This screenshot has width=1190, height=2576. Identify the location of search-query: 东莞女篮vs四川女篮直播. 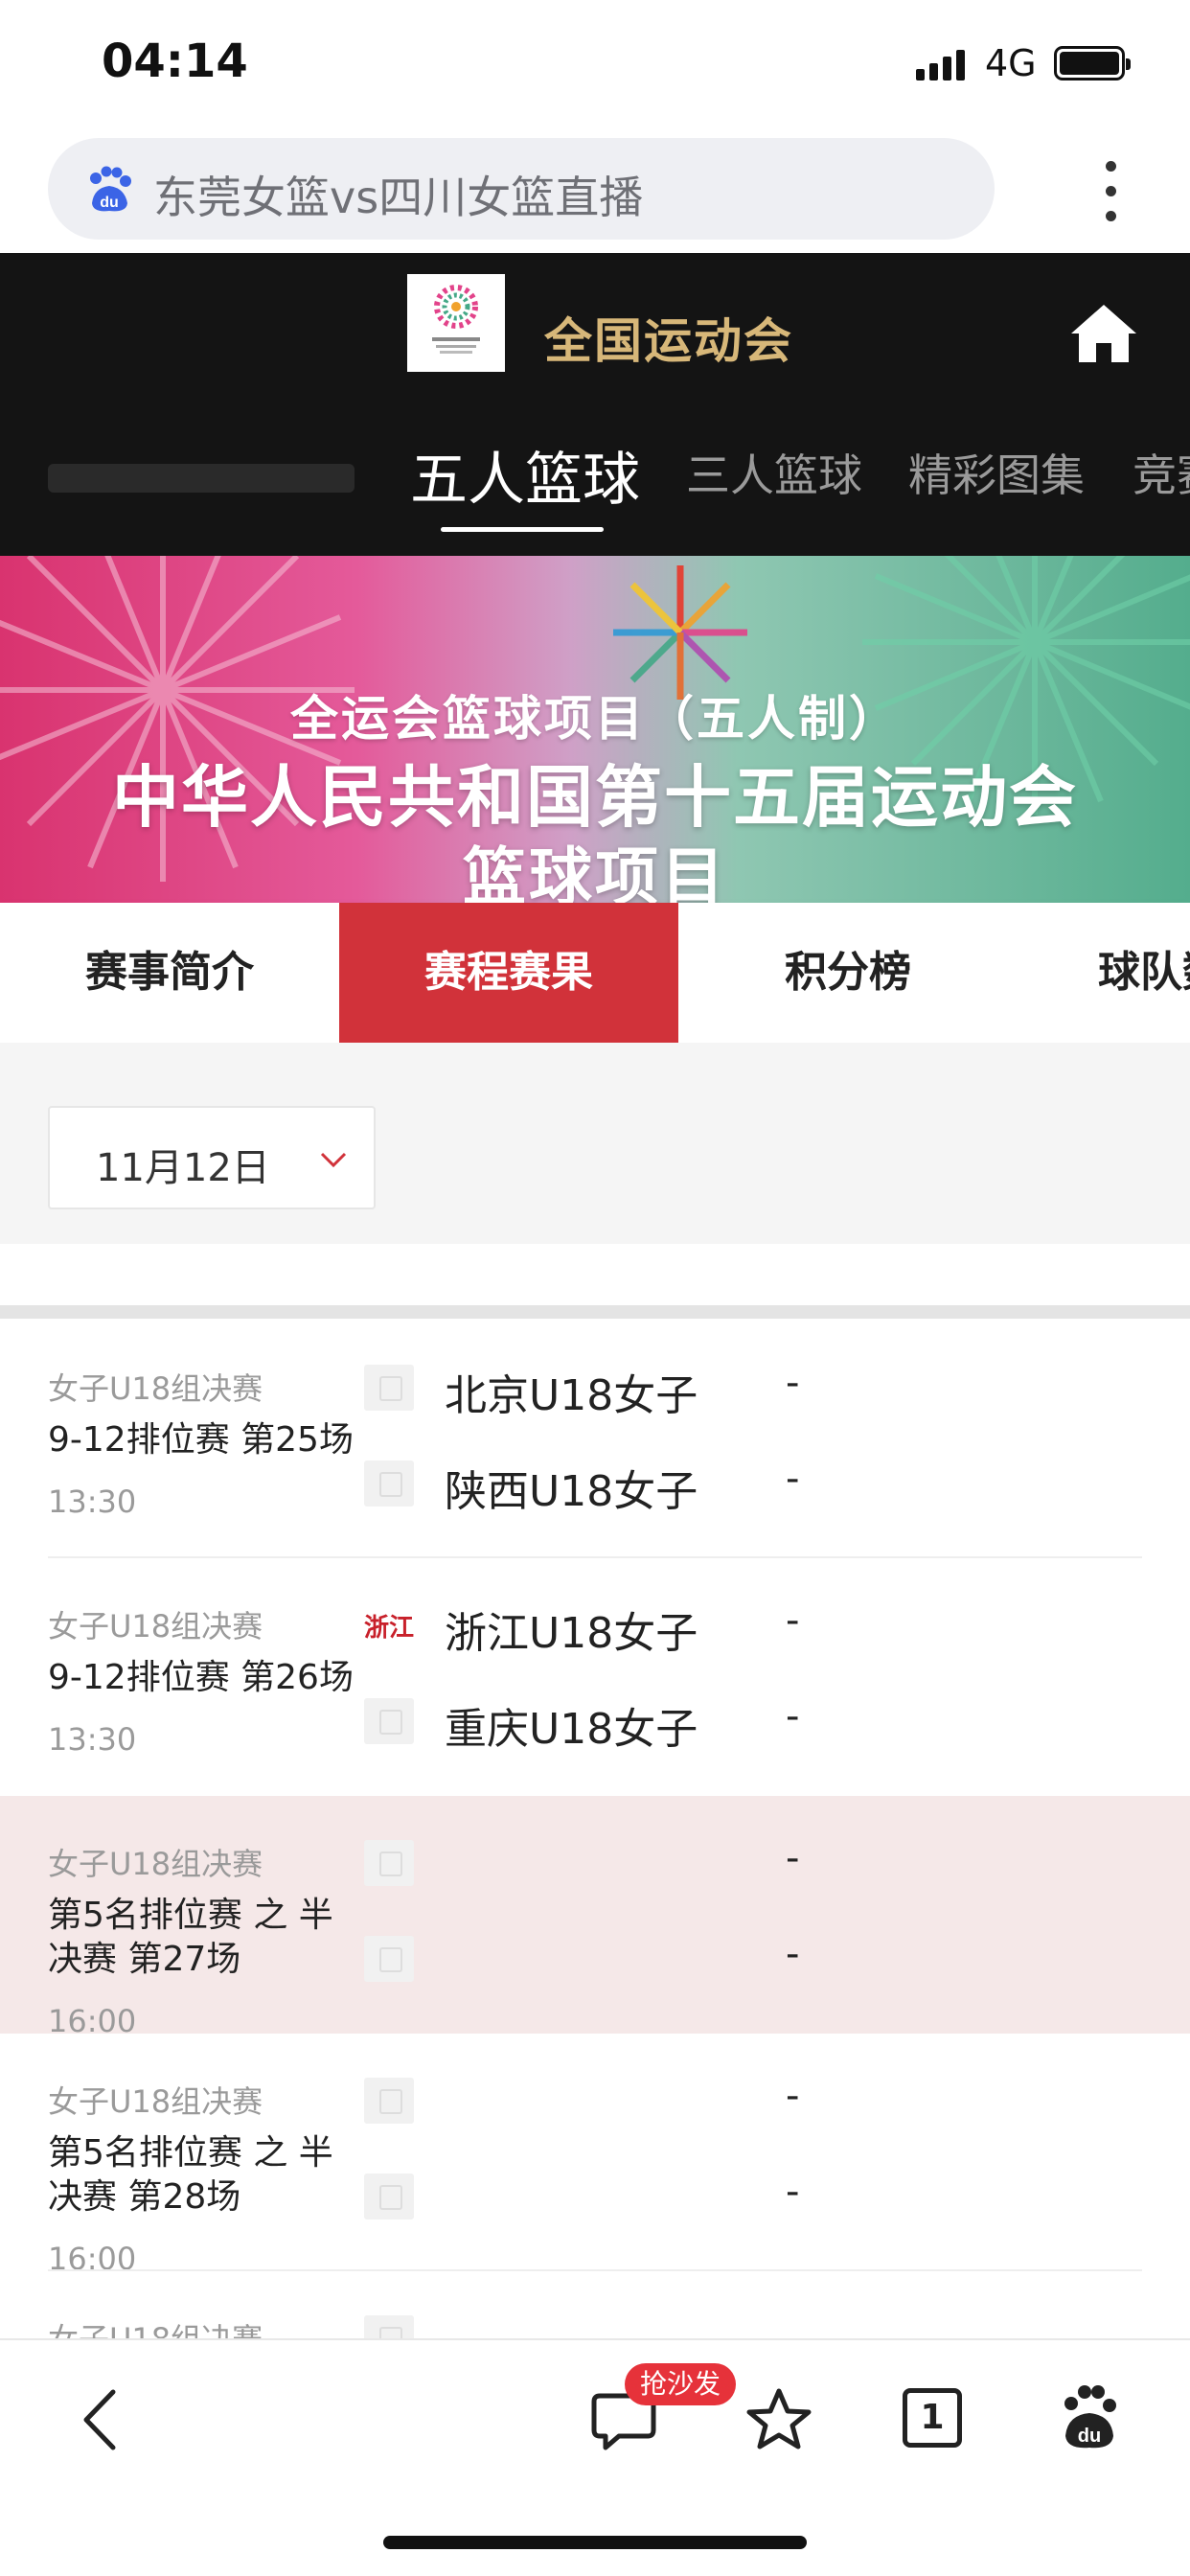
(398, 194).